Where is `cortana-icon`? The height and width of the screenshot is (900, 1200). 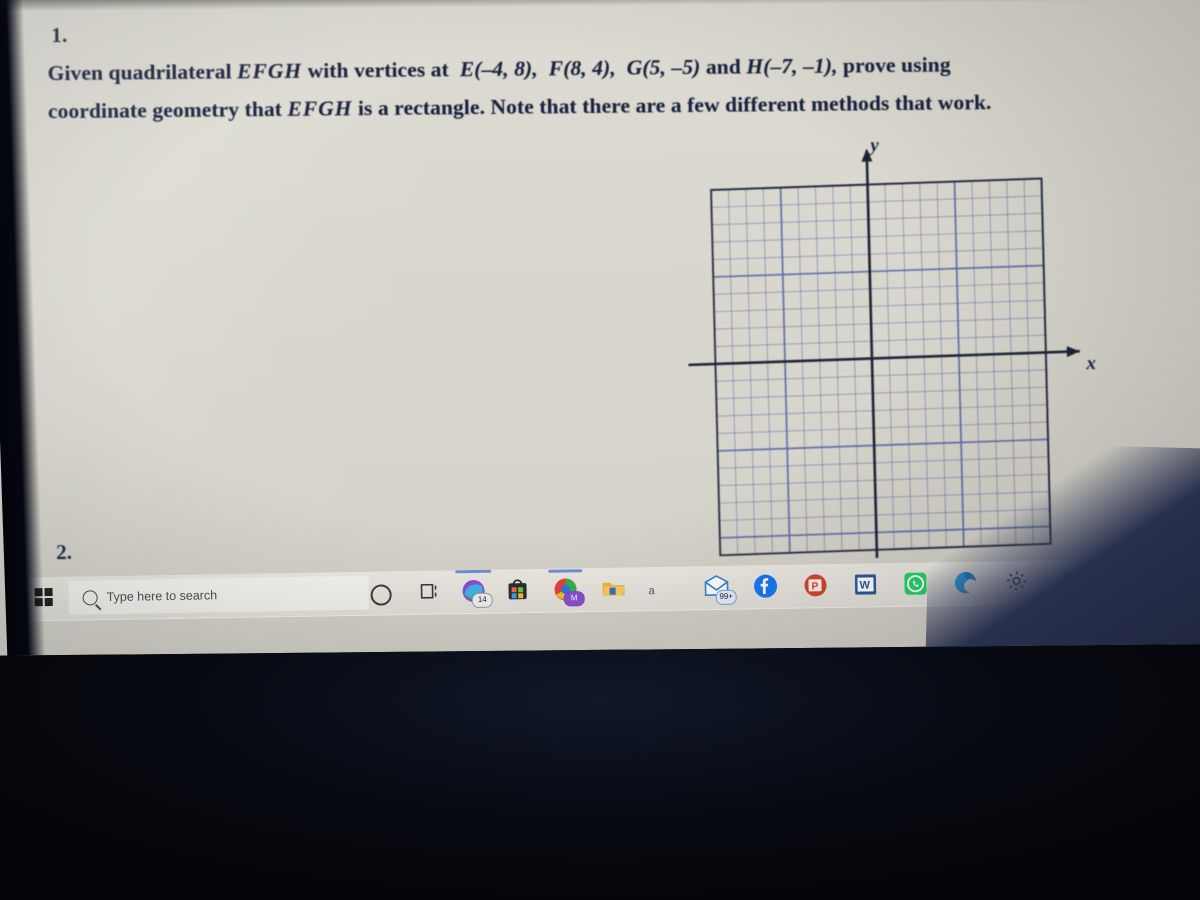 cortana-icon is located at coordinates (381, 595).